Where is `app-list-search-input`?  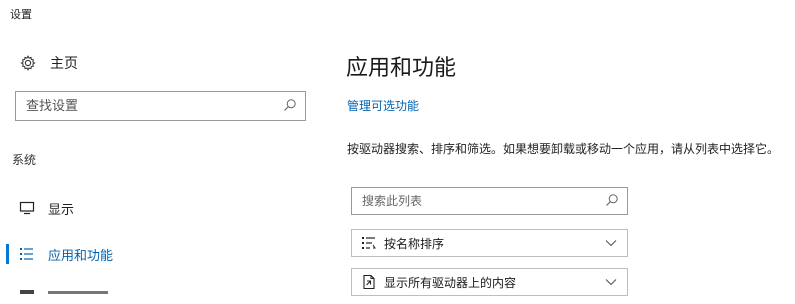
app-list-search-input is located at coordinates (472, 201).